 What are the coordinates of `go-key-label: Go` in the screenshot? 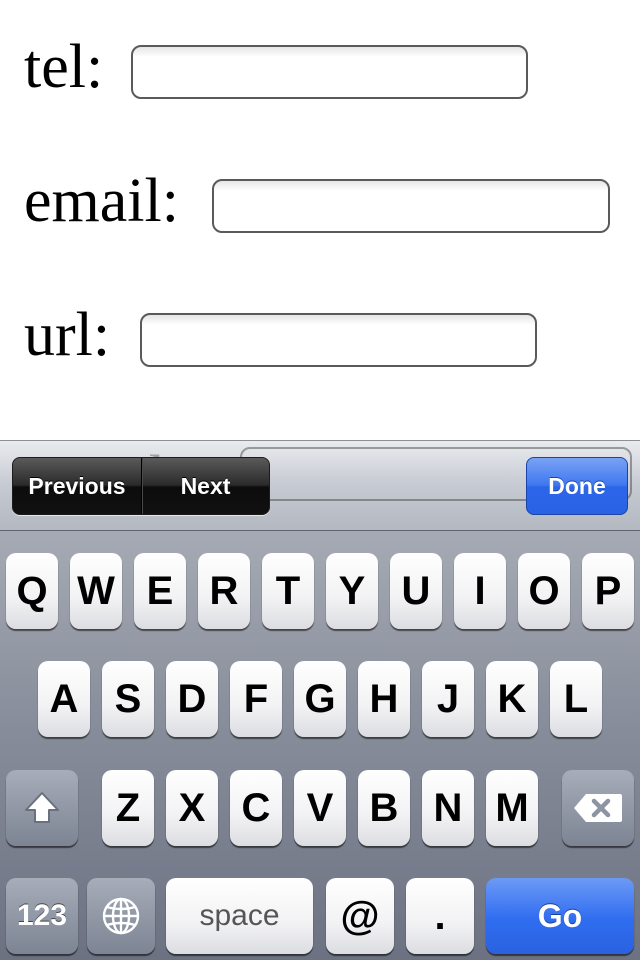 It's located at (560, 915).